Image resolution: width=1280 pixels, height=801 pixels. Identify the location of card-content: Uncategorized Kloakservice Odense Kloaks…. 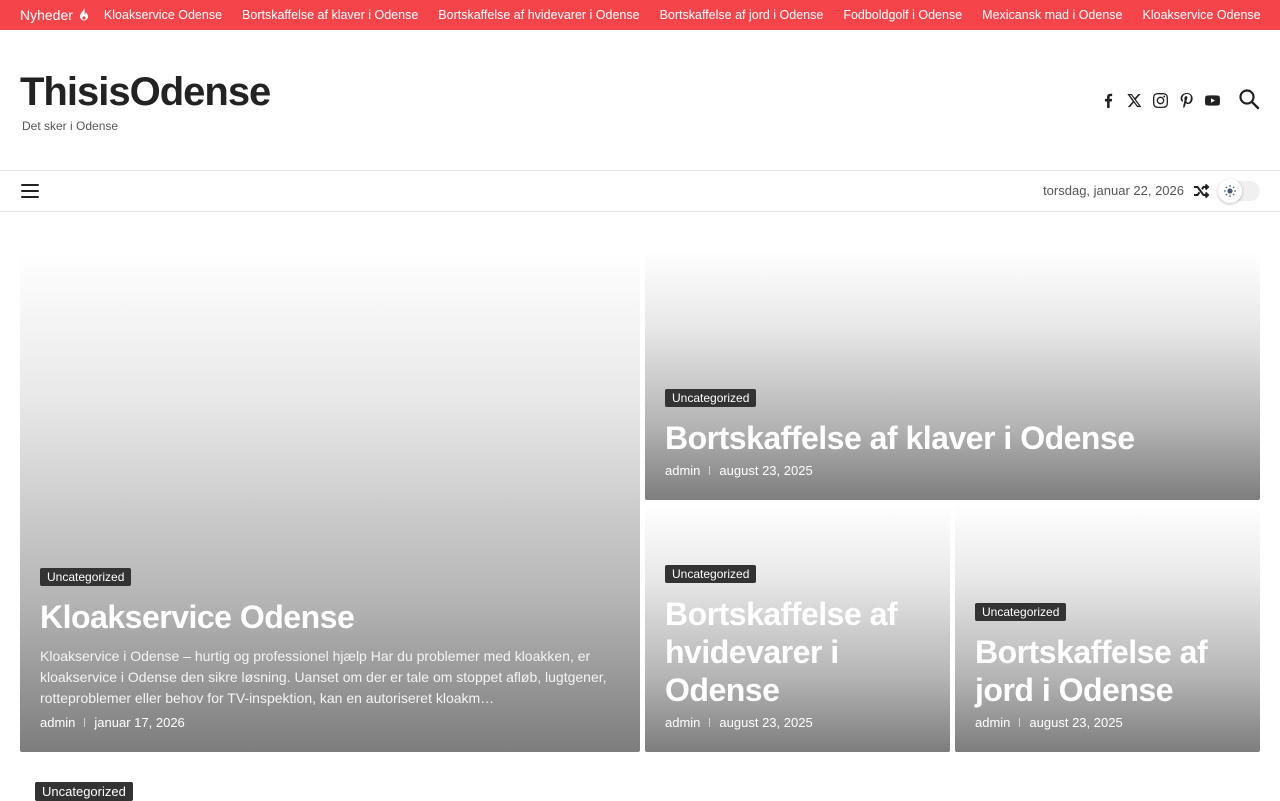
(330, 649).